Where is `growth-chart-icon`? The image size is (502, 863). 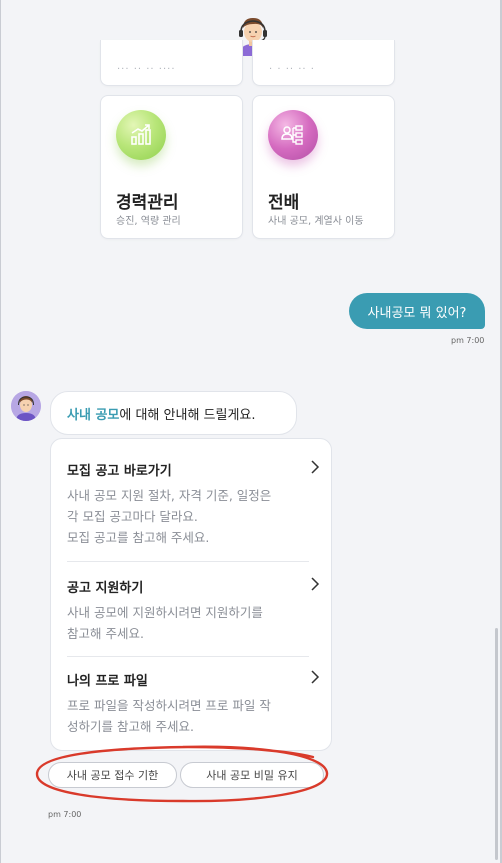
growth-chart-icon is located at coordinates (141, 135).